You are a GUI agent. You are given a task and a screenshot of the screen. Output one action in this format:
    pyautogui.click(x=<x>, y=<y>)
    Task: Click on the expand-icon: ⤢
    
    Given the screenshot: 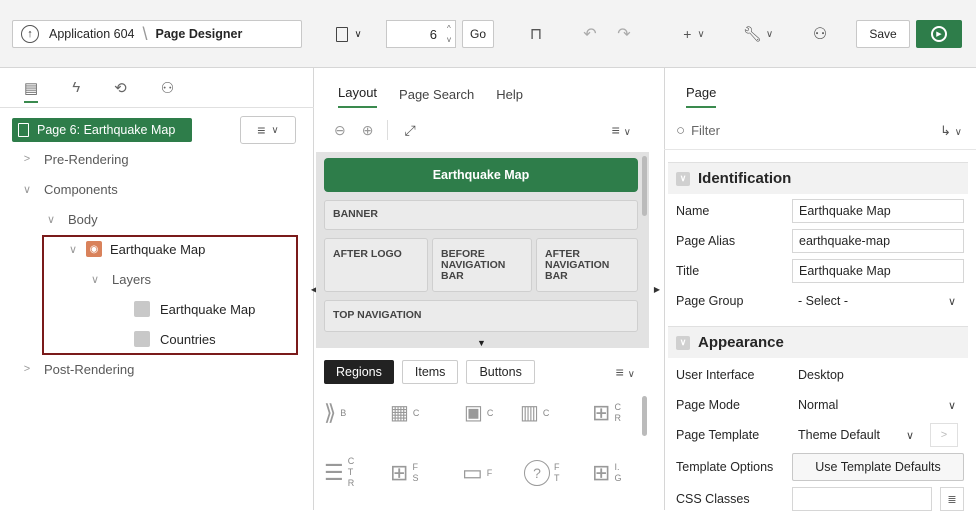 What is the action you would take?
    pyautogui.click(x=409, y=130)
    